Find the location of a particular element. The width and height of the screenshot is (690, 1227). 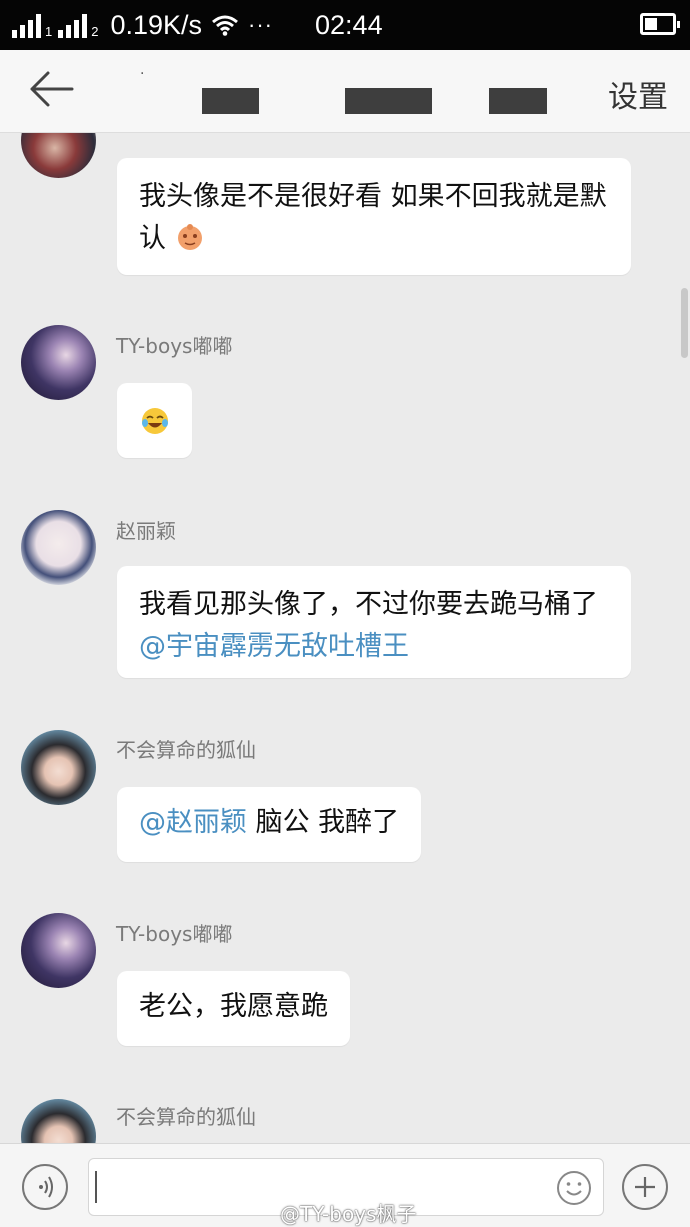

status-bar: 1 2 0.19K/s ··· 02:44 is located at coordinates (345, 25).